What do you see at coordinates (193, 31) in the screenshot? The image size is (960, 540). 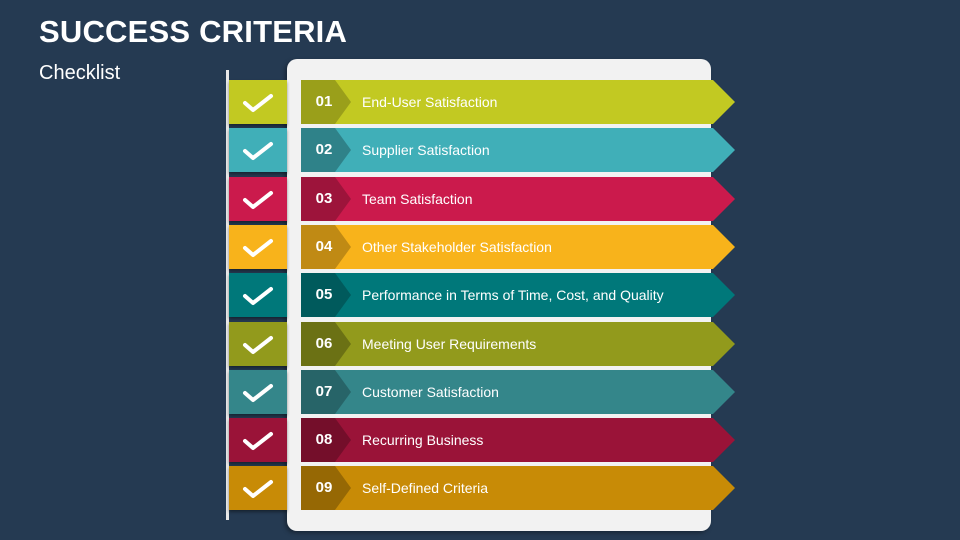 I see `page-title: SUCCESS CRITERIA` at bounding box center [193, 31].